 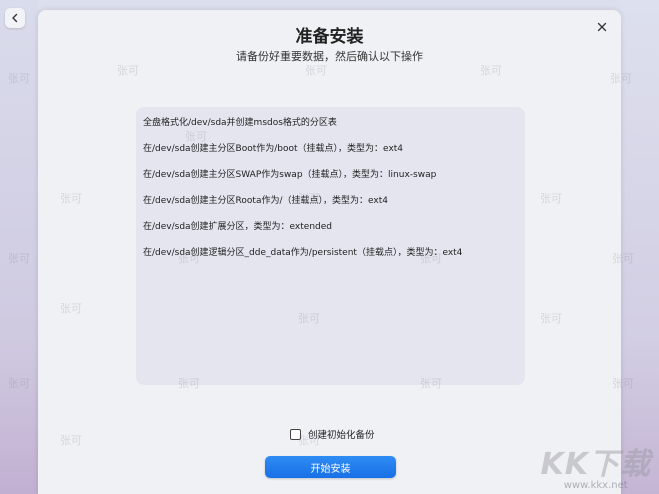 I want to click on operation-item: 在/dev/sda创建主分区Roota作为/（挂载点），类型为：ext4, so click(x=265, y=201).